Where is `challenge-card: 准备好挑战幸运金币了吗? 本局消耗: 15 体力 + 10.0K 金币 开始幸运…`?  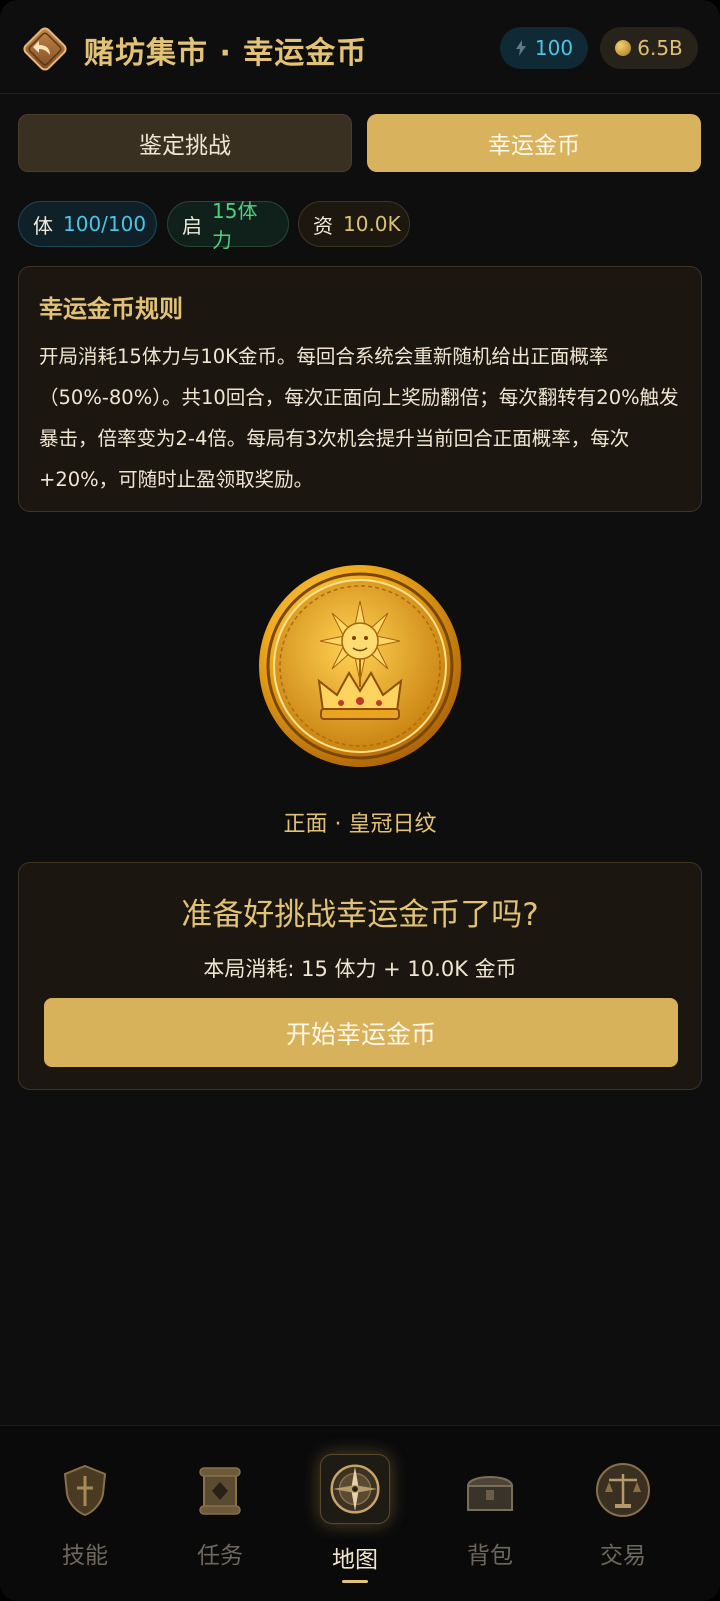
challenge-card: 准备好挑战幸运金币了吗? 本局消耗: 15 体力 + 10.0K 金币 开始幸运… is located at coordinates (360, 976).